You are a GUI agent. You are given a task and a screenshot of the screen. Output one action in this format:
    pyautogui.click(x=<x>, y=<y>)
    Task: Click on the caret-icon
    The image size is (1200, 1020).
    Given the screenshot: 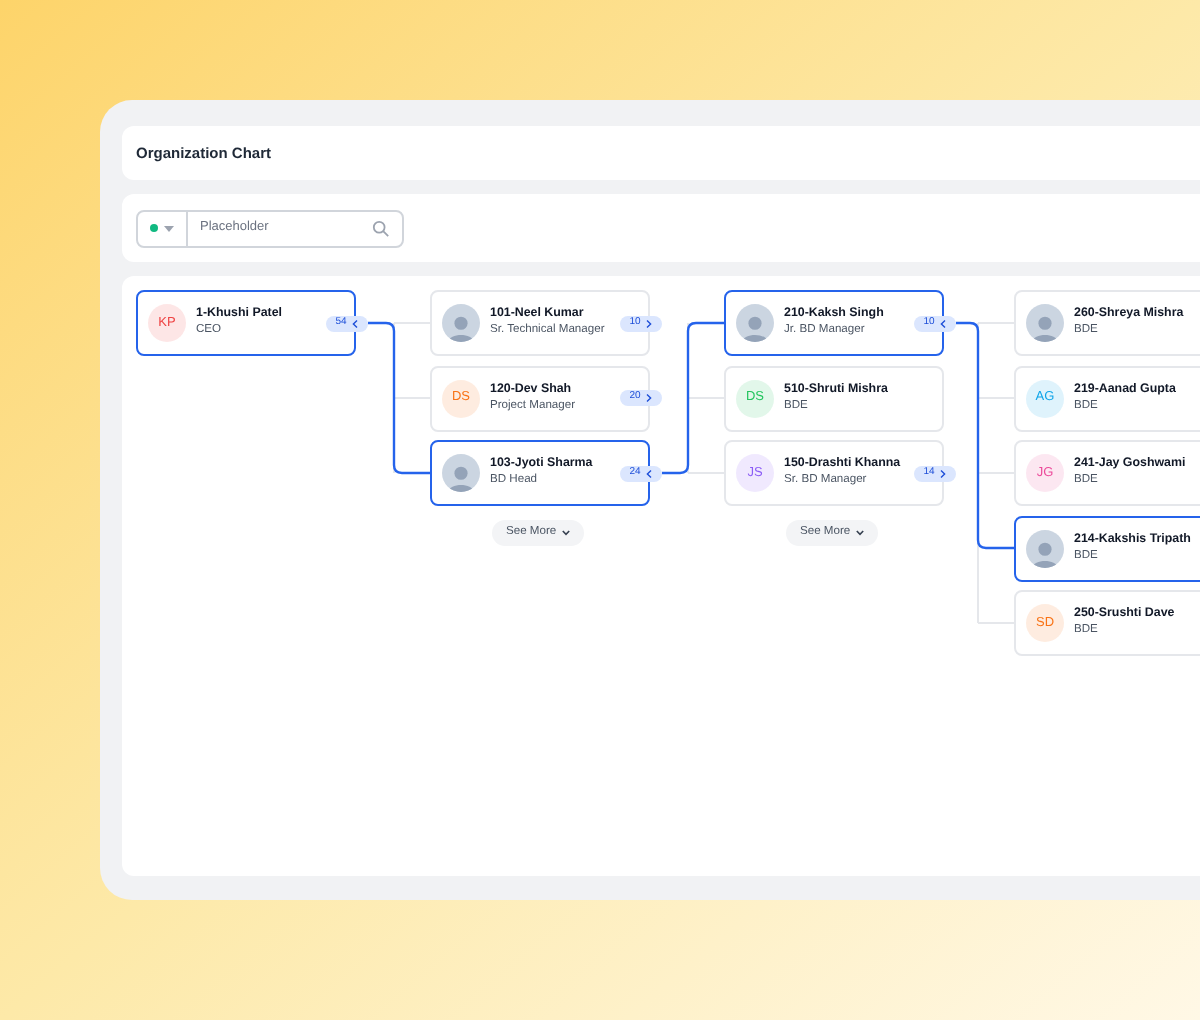 What is the action you would take?
    pyautogui.click(x=169, y=228)
    